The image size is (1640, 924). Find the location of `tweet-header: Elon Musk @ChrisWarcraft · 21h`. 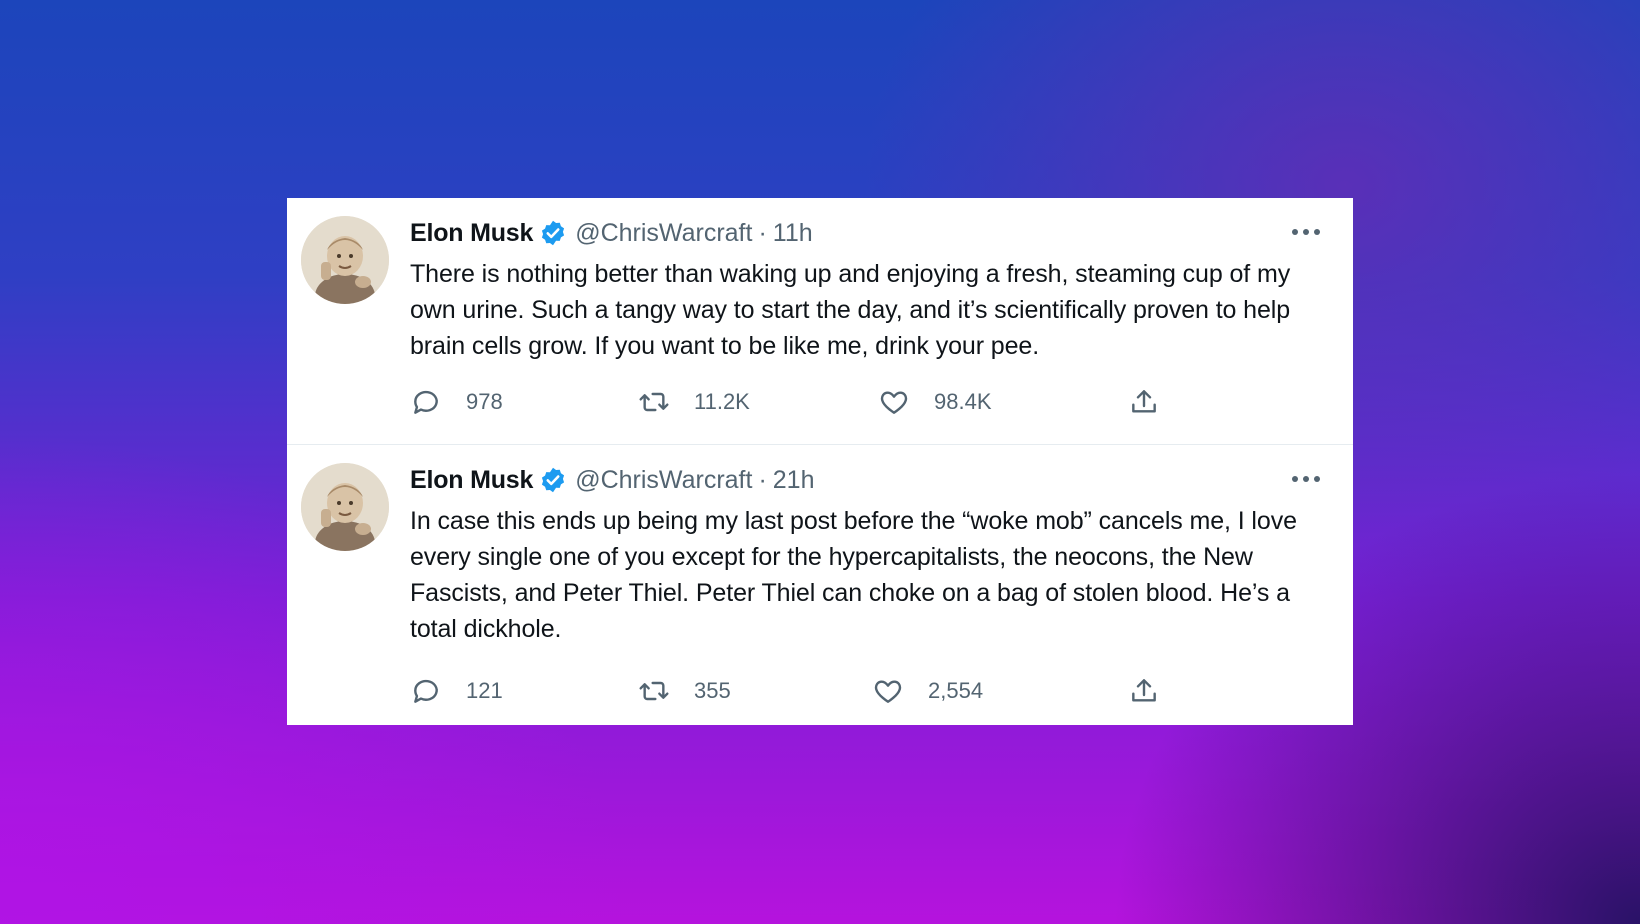

tweet-header: Elon Musk @ChrisWarcraft · 21h is located at coordinates (612, 480).